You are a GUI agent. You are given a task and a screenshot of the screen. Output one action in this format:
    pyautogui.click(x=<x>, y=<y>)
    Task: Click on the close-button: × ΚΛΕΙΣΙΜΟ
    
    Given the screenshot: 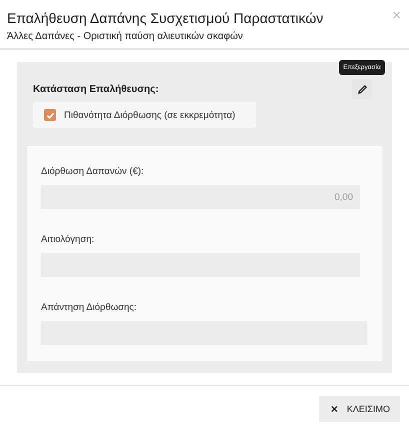 What is the action you would take?
    pyautogui.click(x=359, y=409)
    